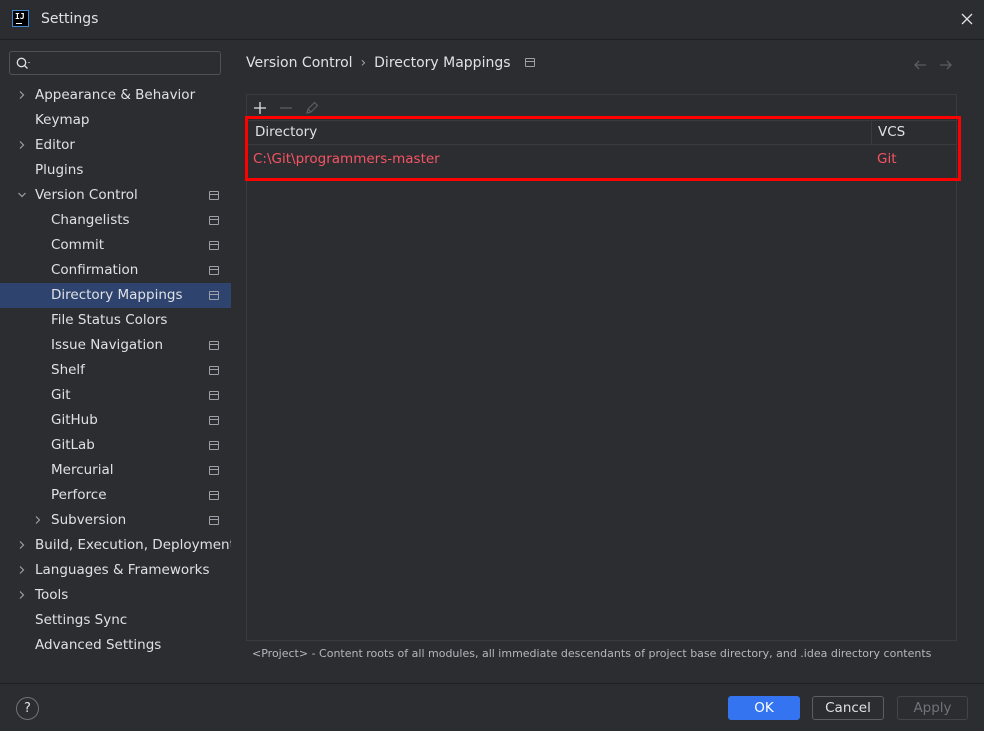 Image resolution: width=984 pixels, height=731 pixels. What do you see at coordinates (89, 520) in the screenshot?
I see `sidebar-item-label: Subversion` at bounding box center [89, 520].